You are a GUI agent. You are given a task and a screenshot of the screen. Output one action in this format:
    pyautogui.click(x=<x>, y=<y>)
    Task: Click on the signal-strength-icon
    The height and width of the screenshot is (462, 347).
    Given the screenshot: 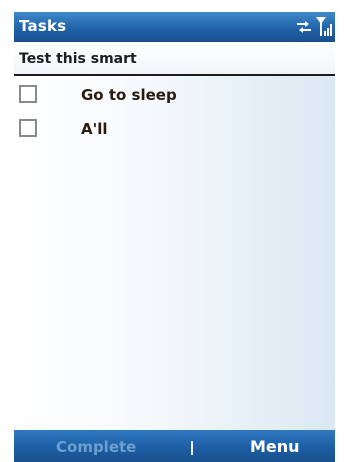 What is the action you would take?
    pyautogui.click(x=324, y=26)
    